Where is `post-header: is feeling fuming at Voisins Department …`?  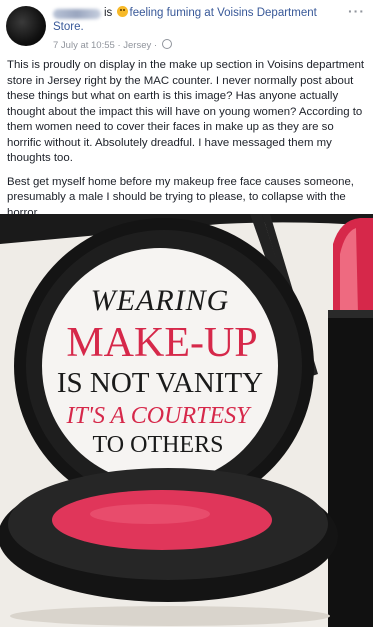
post-header: is feeling fuming at Voisins Department … is located at coordinates (186, 26).